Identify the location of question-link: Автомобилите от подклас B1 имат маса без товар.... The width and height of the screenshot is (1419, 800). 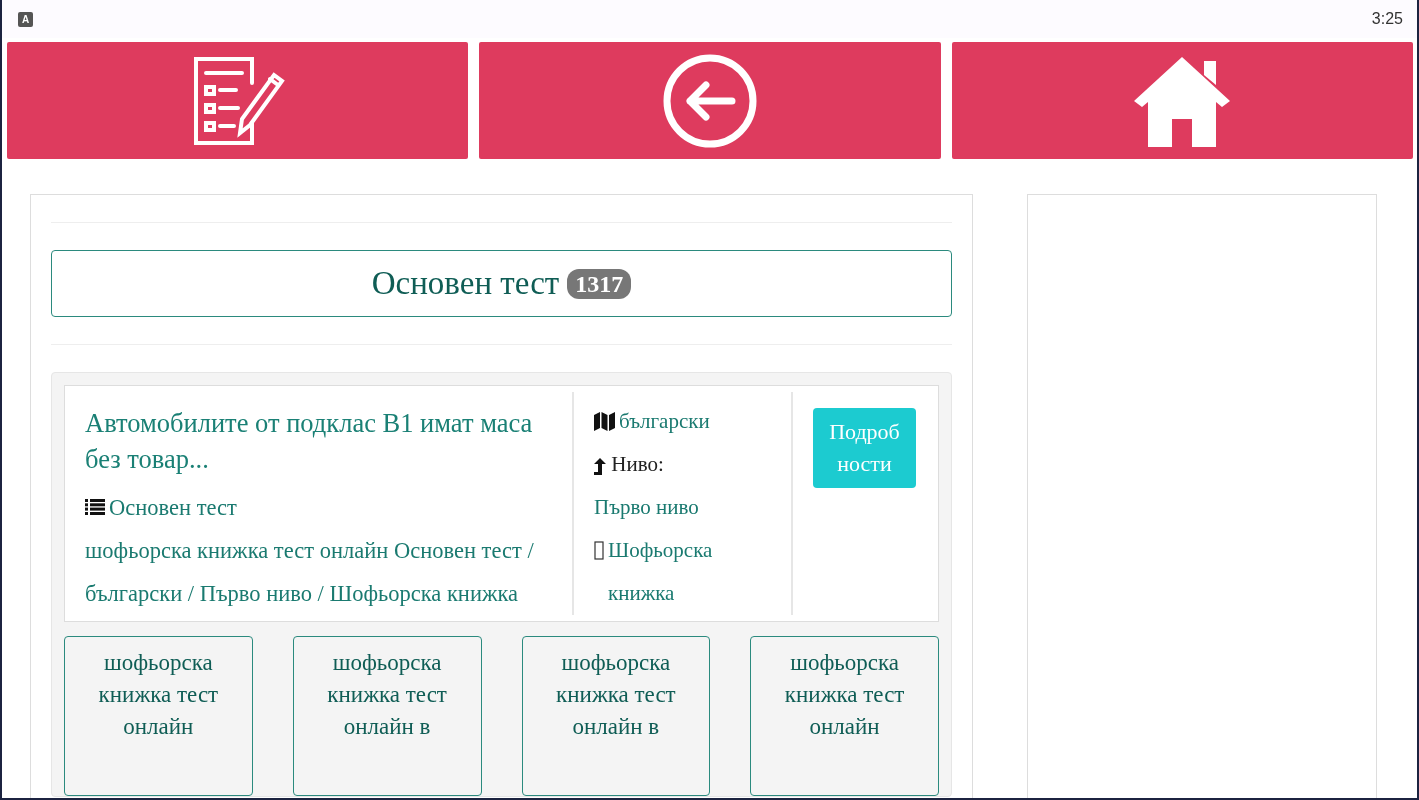
(318, 442).